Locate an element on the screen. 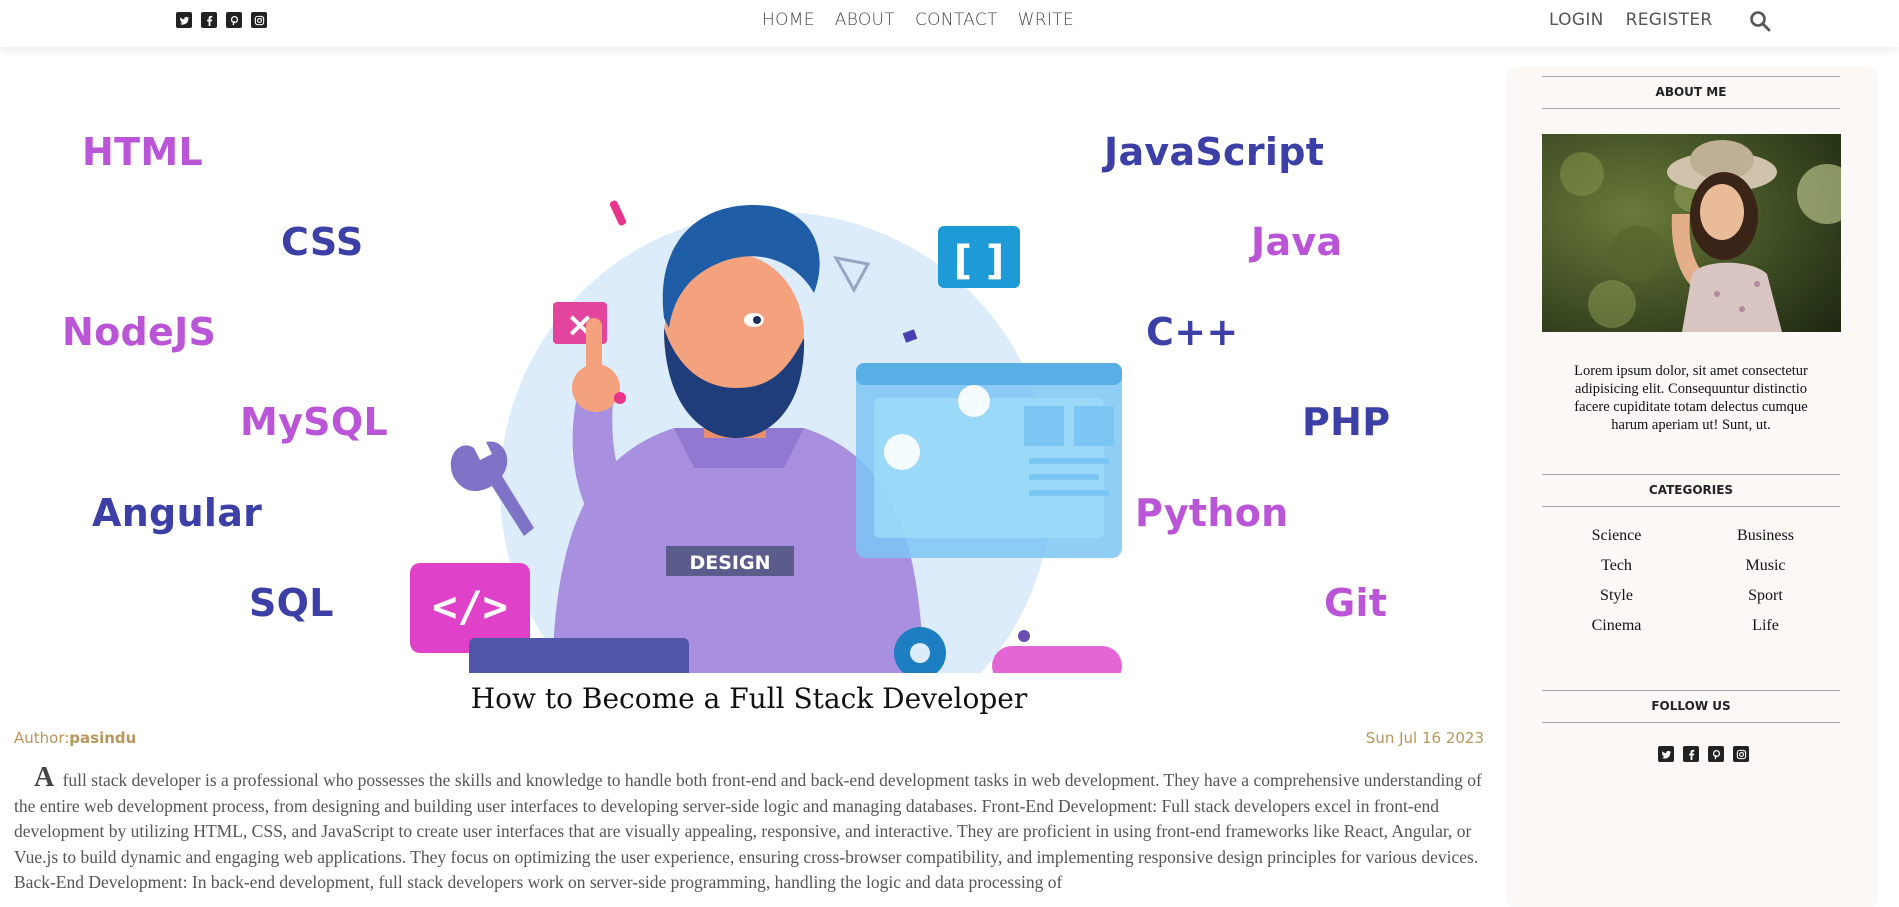  top-bar: HOME ABOUT CONTACT WRITE LOGIN REGISTER is located at coordinates (949, 23).